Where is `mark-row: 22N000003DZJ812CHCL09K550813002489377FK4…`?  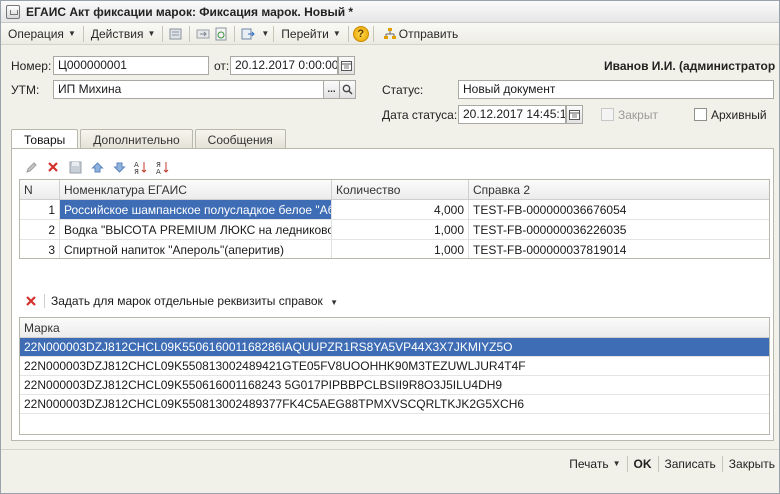 mark-row: 22N000003DZJ812CHCL09K550813002489377FK4… is located at coordinates (394, 404).